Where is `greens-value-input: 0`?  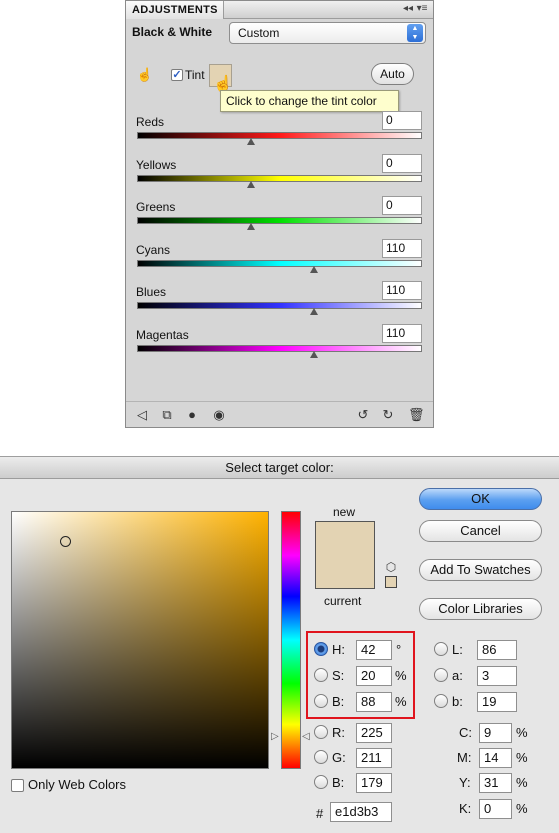 greens-value-input: 0 is located at coordinates (402, 205).